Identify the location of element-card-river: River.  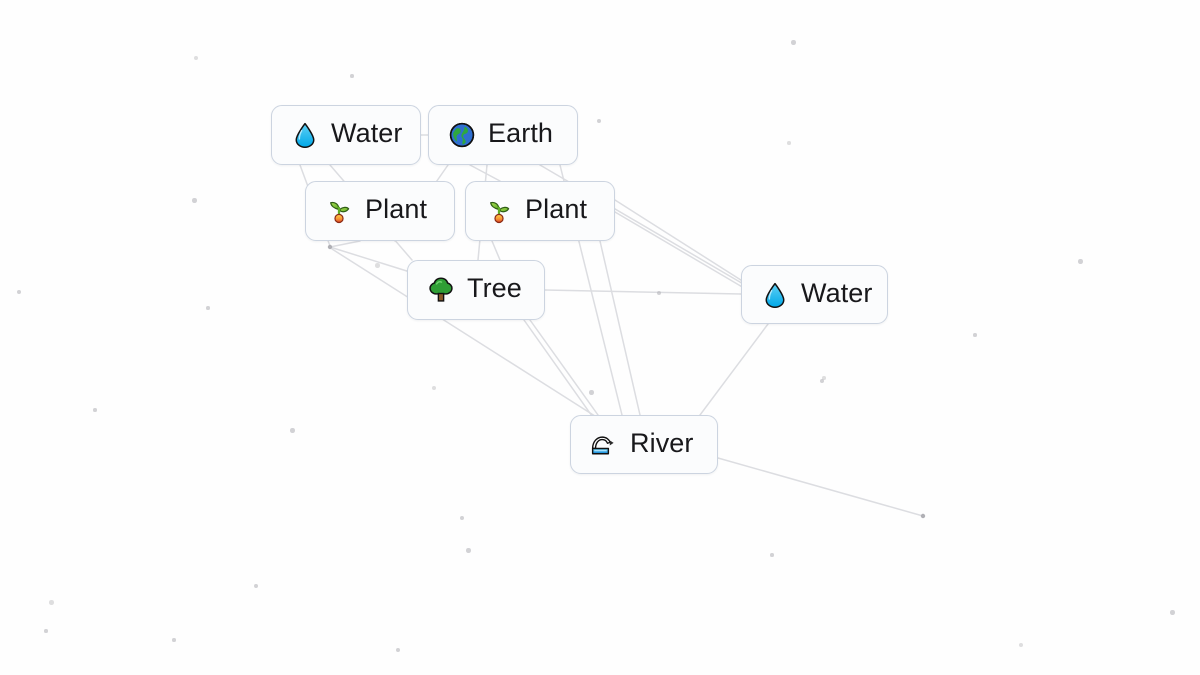
(644, 444).